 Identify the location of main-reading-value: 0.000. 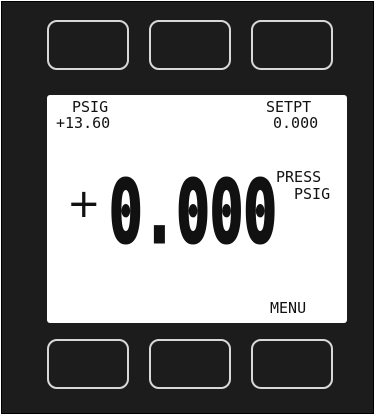
(193, 206).